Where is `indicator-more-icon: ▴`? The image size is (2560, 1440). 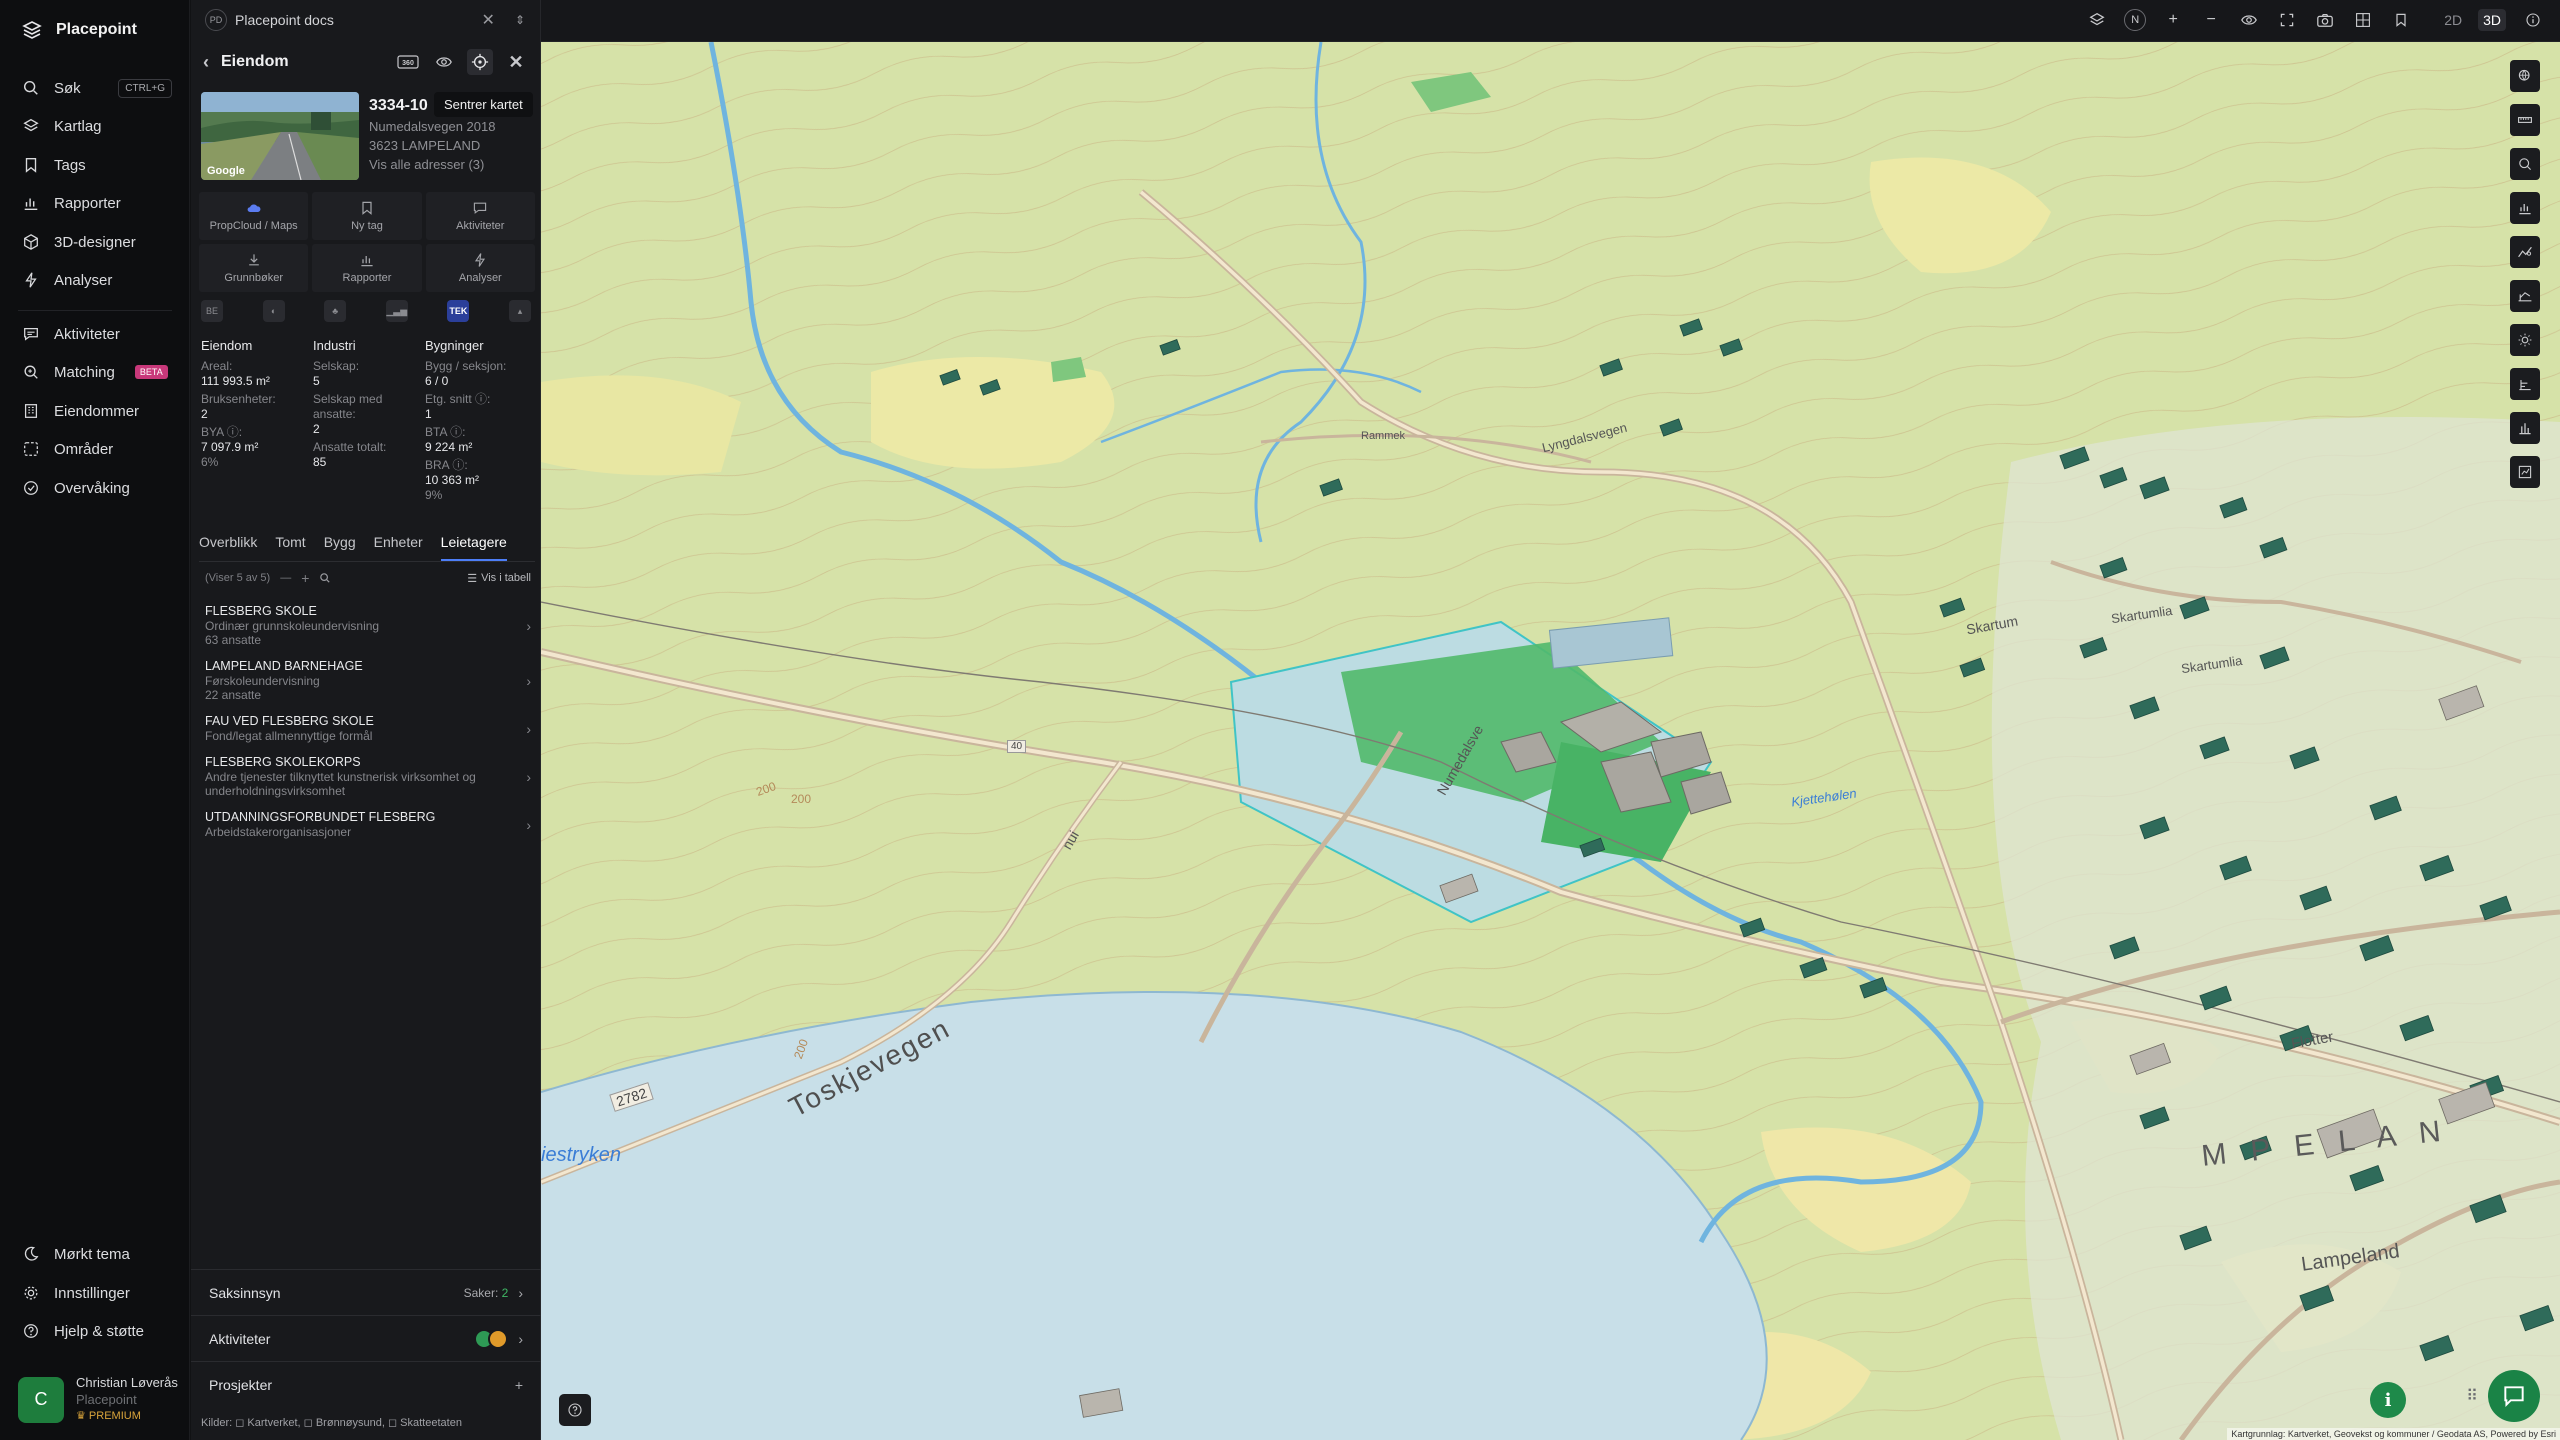
indicator-more-icon: ▴ is located at coordinates (519, 311).